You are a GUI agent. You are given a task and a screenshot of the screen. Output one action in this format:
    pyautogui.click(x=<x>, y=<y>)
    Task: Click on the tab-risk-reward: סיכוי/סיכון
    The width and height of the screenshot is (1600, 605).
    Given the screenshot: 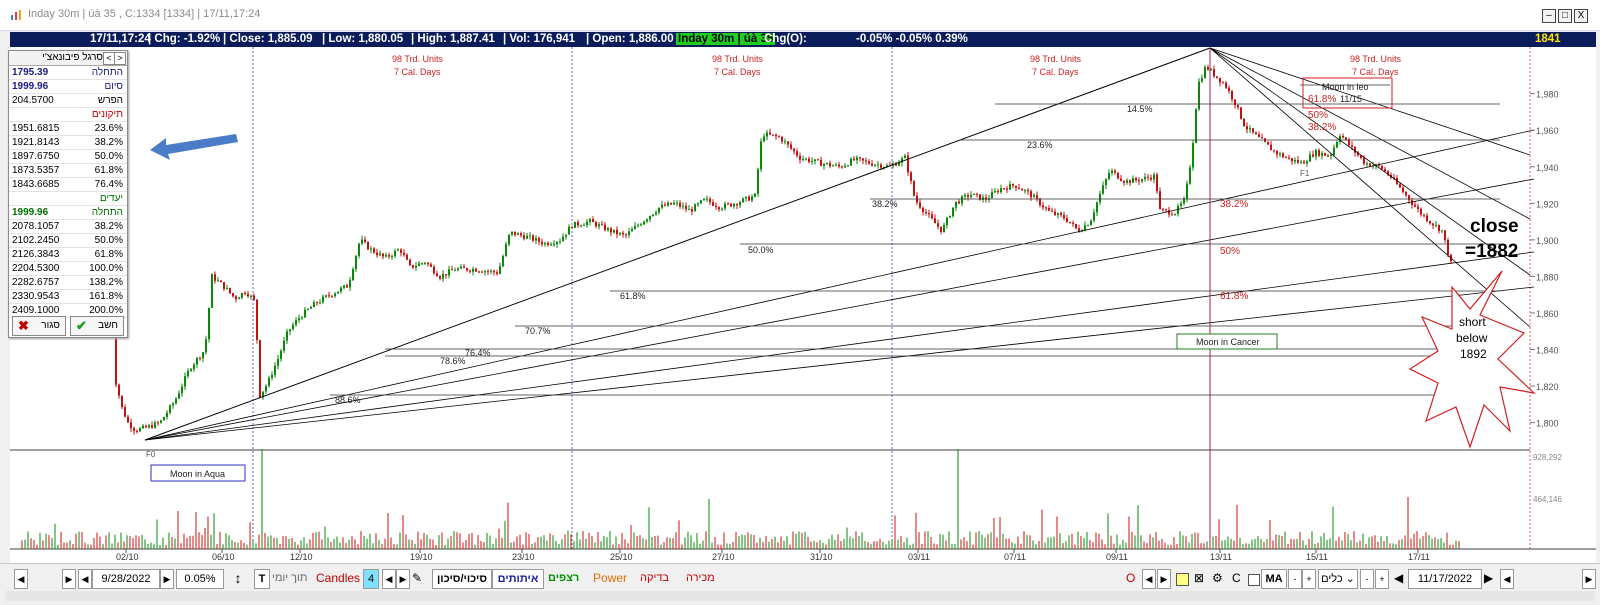 What is the action you would take?
    pyautogui.click(x=462, y=579)
    